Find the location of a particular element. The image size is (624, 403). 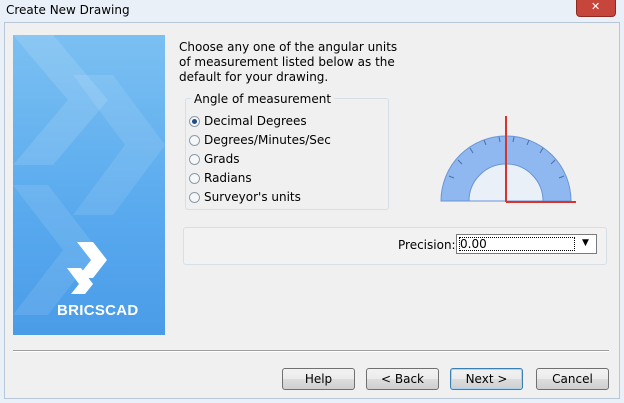

close-button: ✕ is located at coordinates (596, 8).